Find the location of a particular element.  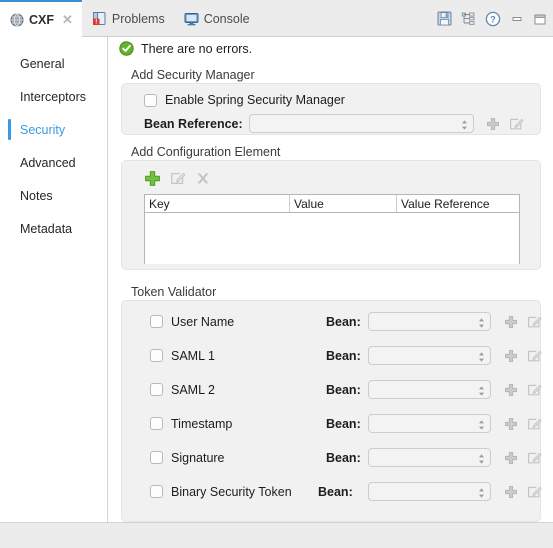

saml-2-checkbox is located at coordinates (156, 389).